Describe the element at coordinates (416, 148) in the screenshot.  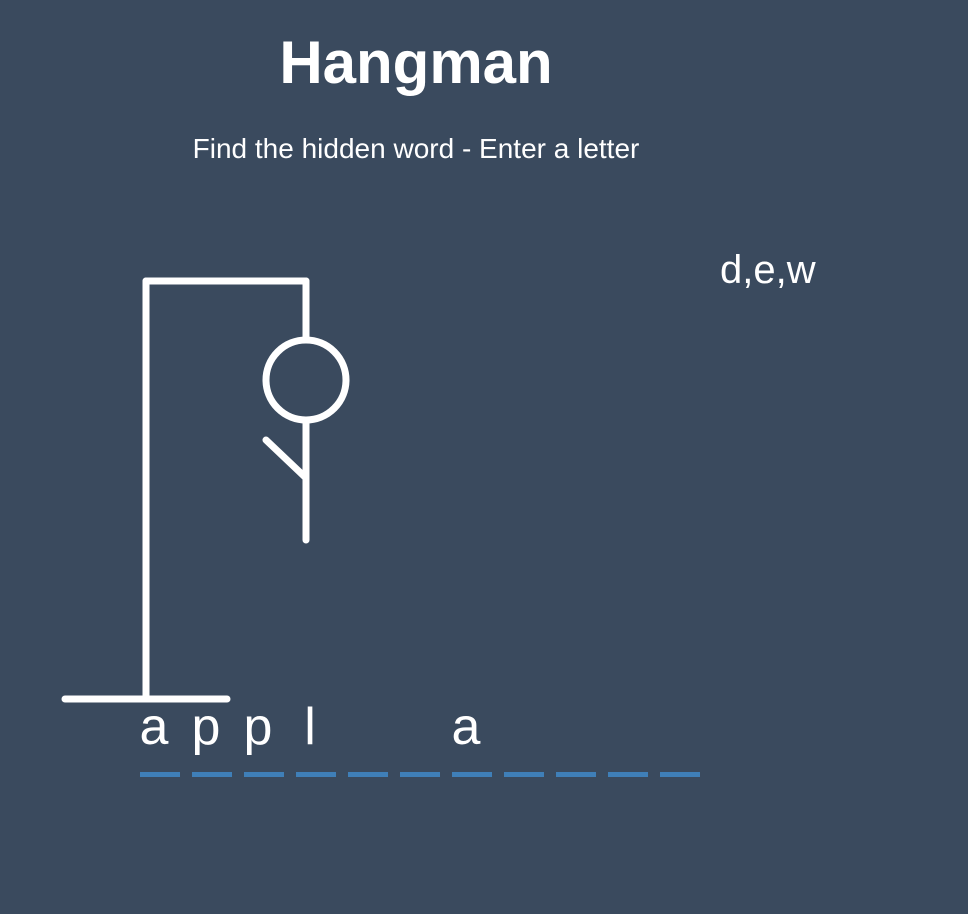
I see `game-instructions: Find the hidden word - Enter a letter` at that location.